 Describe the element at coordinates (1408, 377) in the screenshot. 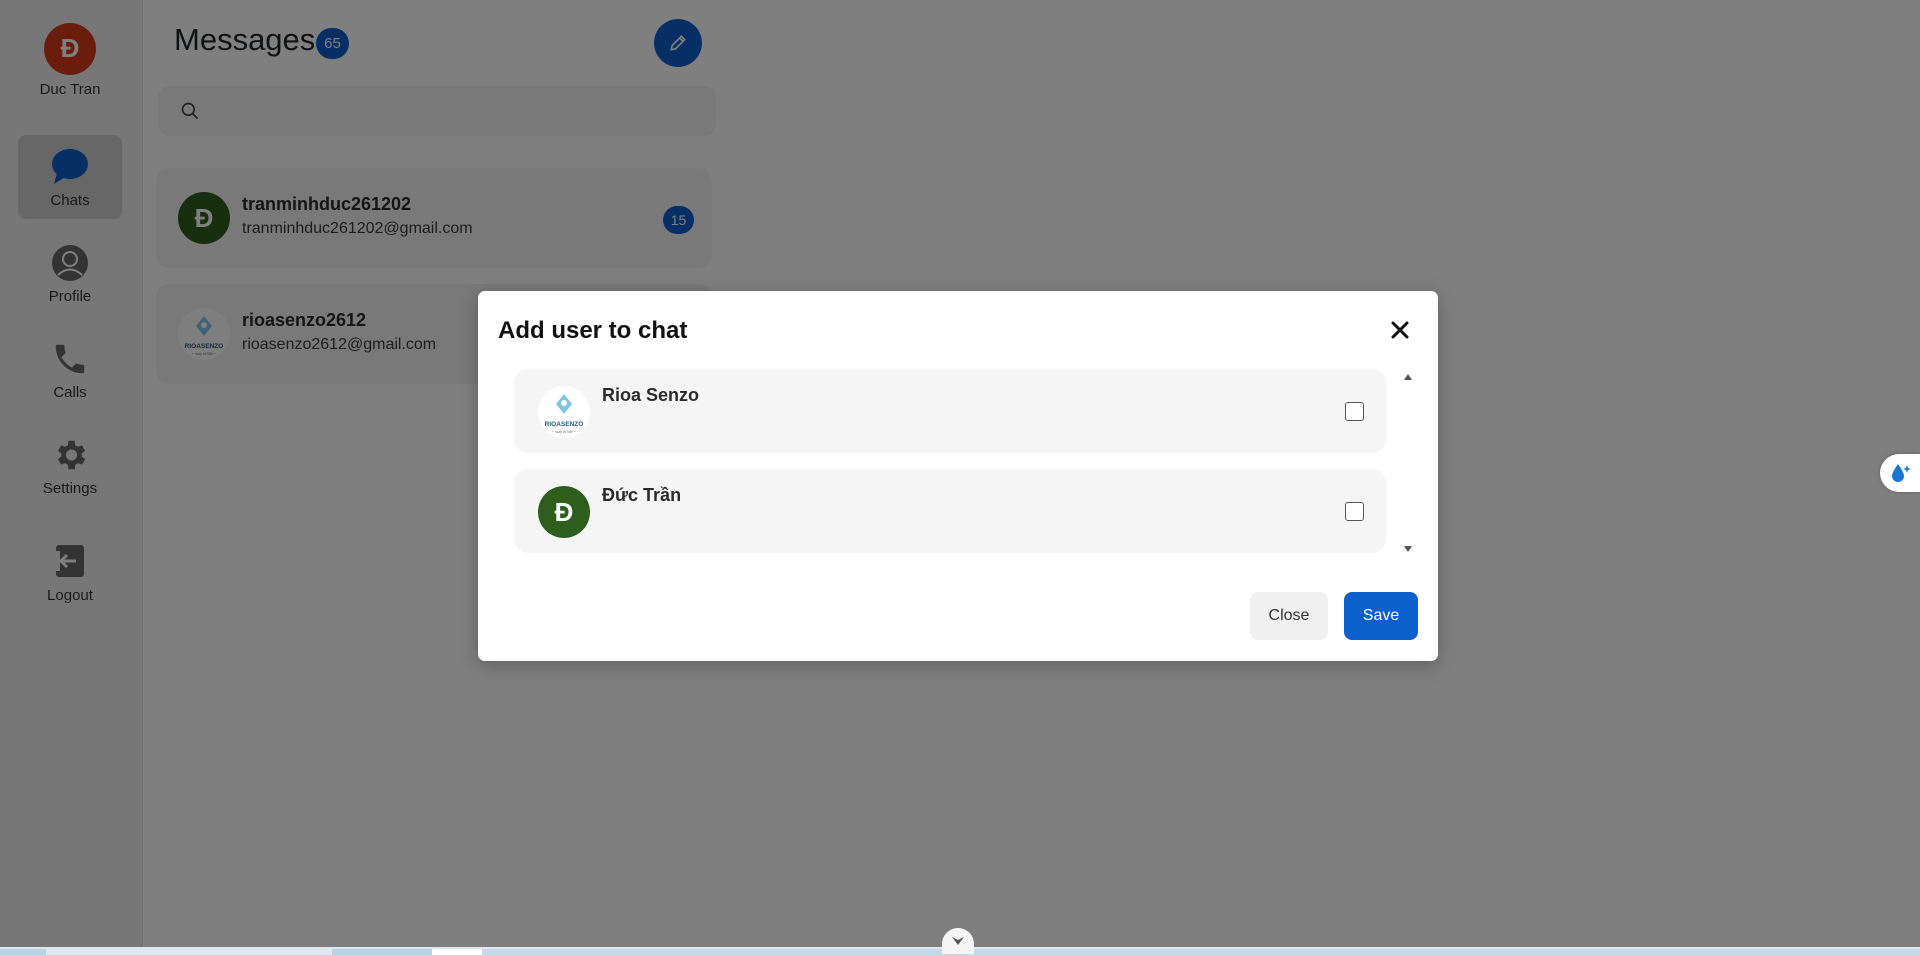

I see `scroll-up-arrow-icon` at that location.